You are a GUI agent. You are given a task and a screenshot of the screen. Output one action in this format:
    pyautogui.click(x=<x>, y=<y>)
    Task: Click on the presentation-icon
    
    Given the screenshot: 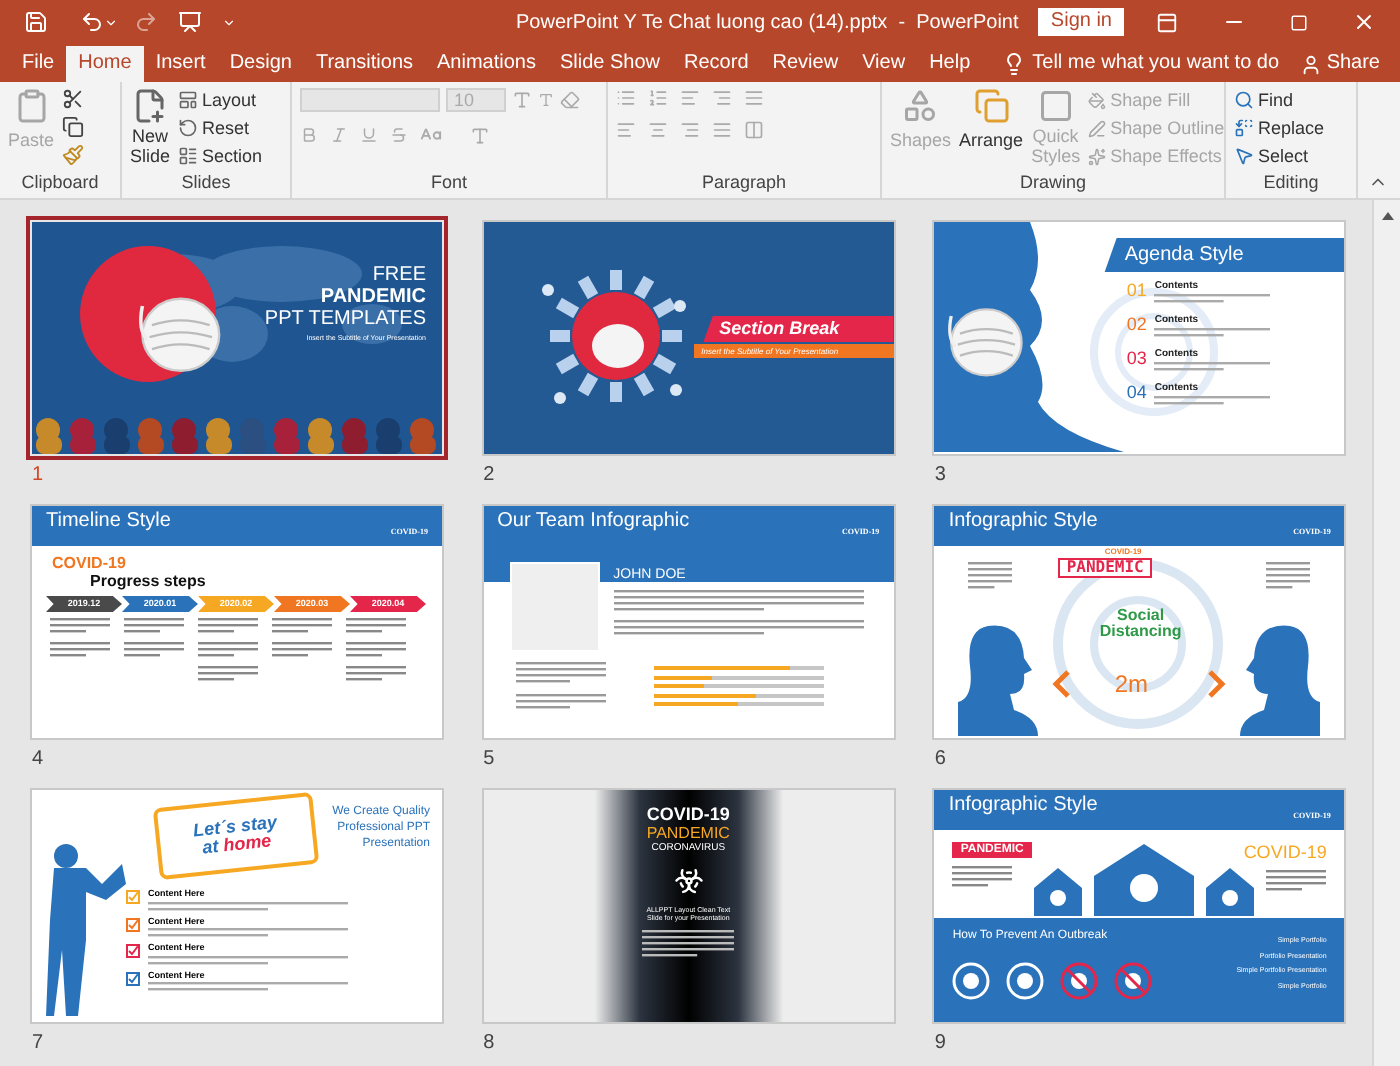 What is the action you would take?
    pyautogui.click(x=190, y=22)
    